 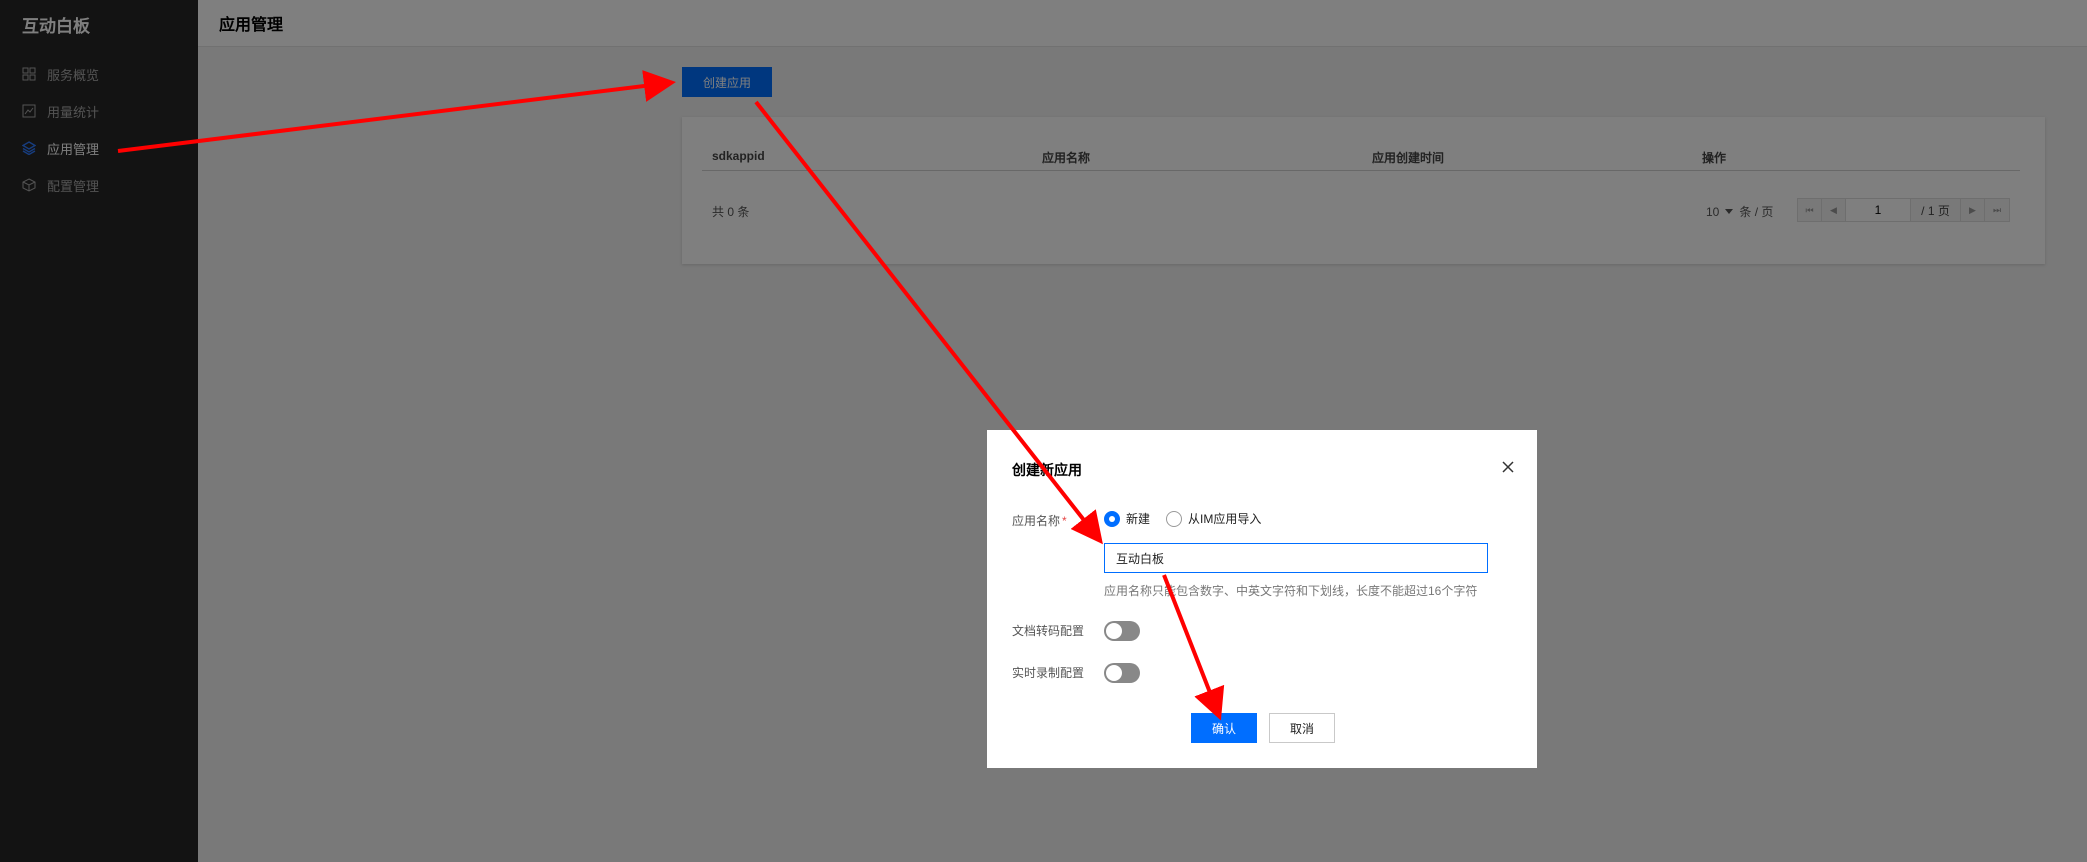 What do you see at coordinates (1064, 521) in the screenshot?
I see `required-mark: *` at bounding box center [1064, 521].